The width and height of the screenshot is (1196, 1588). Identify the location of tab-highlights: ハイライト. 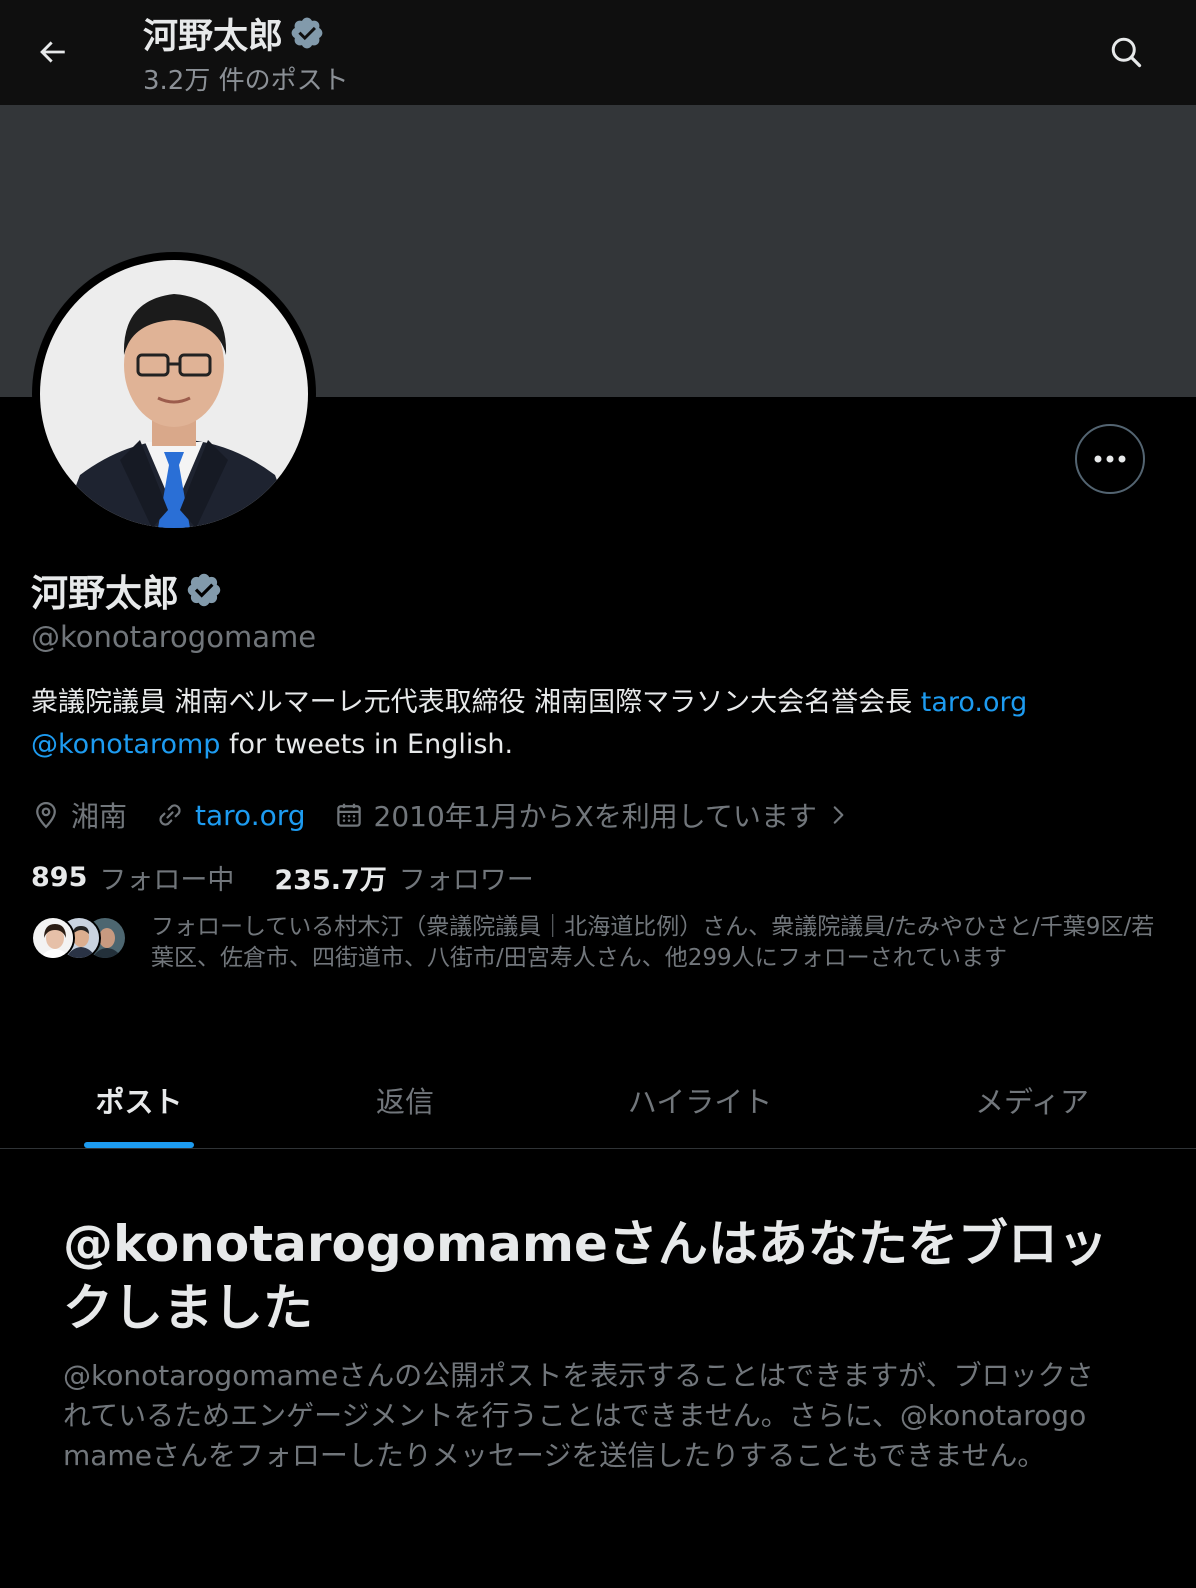
(700, 1100).